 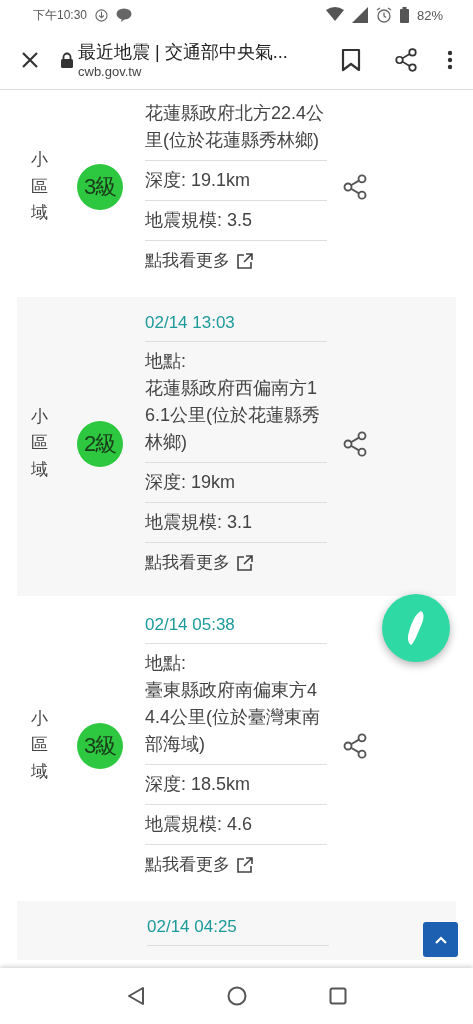 I want to click on lock-icon, so click(x=67, y=59).